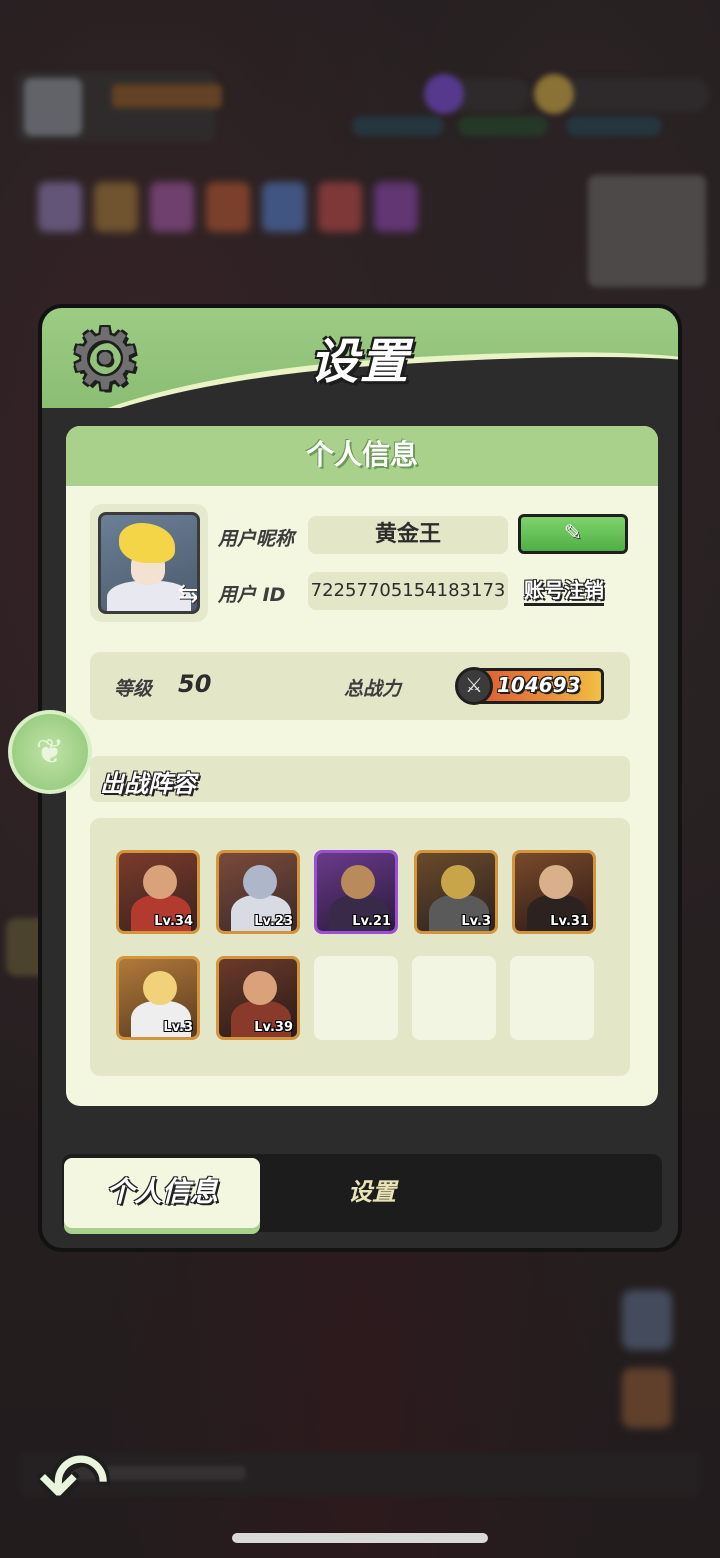  Describe the element at coordinates (258, 998) in the screenshot. I see `hero-slot: Lv.39` at that location.